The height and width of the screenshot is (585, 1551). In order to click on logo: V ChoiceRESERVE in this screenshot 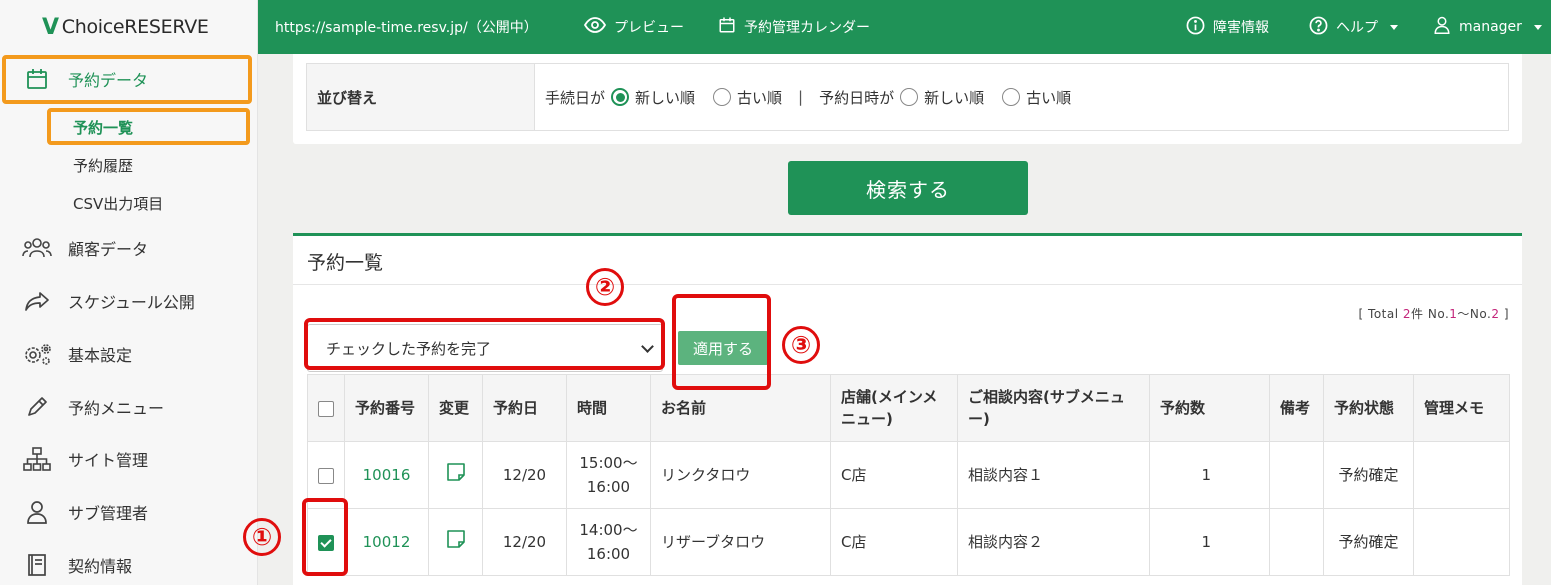, I will do `click(128, 27)`.